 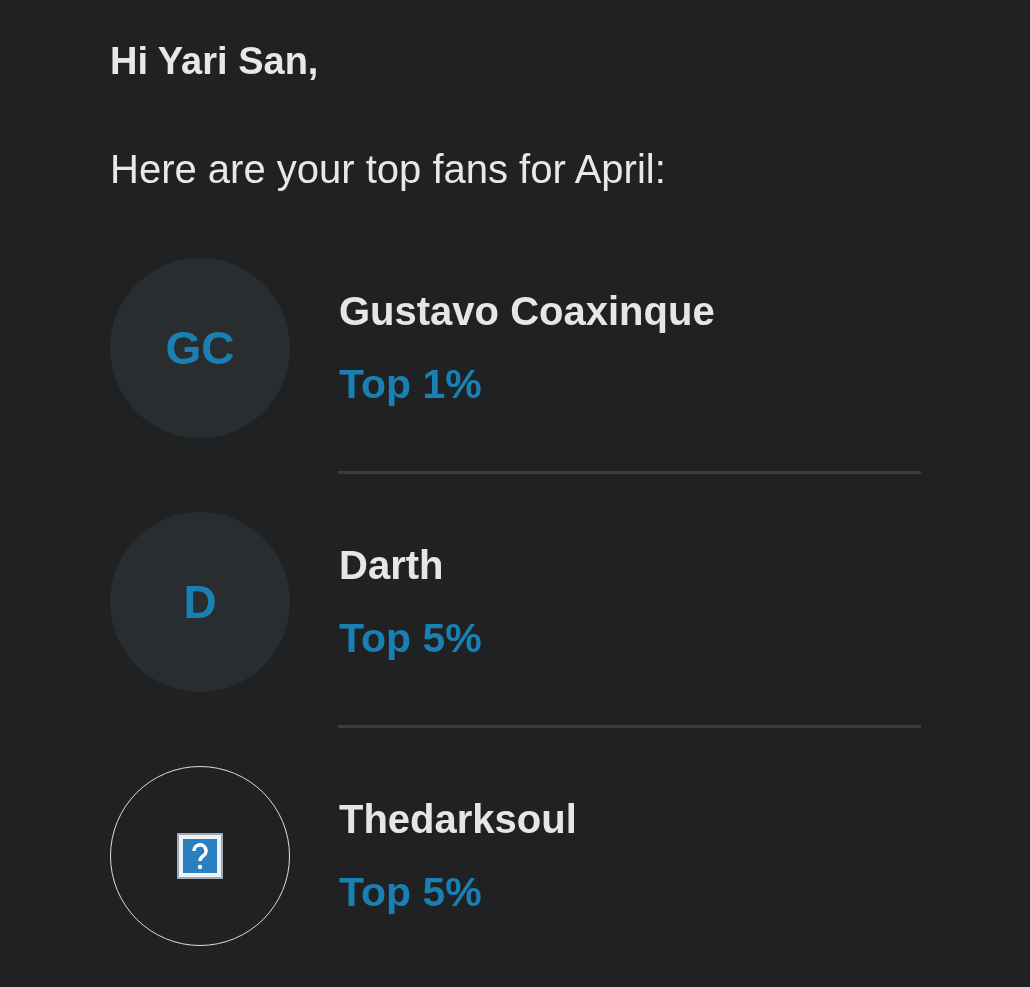 I want to click on broken-image-icon, so click(x=200, y=856).